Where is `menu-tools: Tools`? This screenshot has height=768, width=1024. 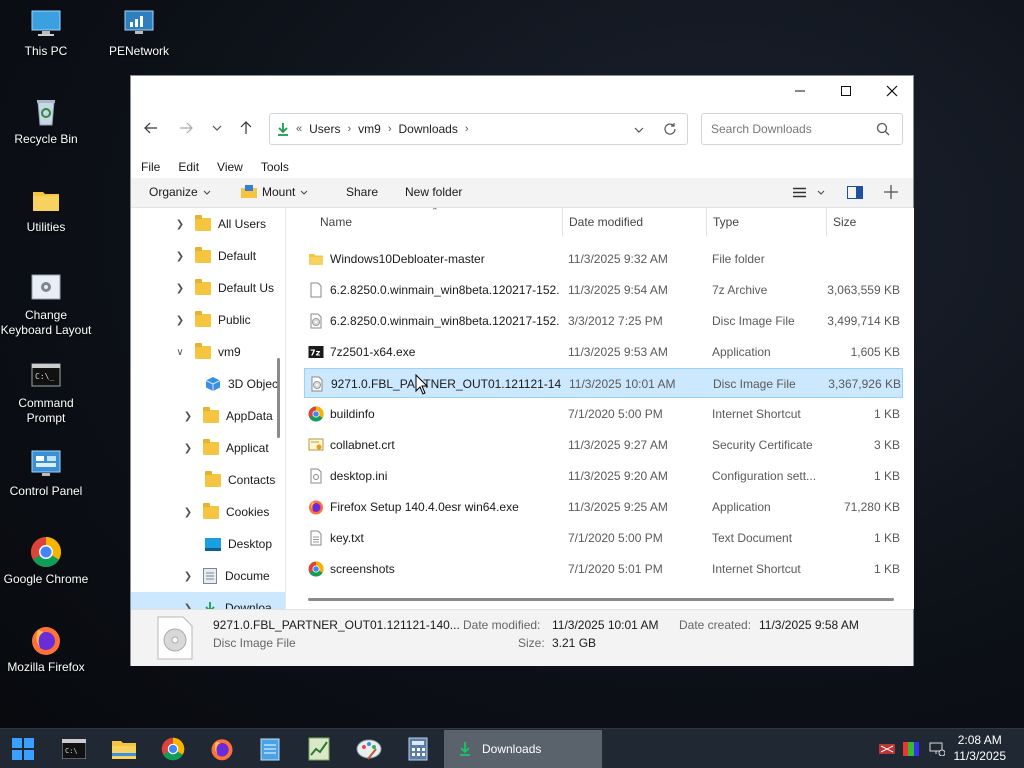
menu-tools: Tools is located at coordinates (274, 167).